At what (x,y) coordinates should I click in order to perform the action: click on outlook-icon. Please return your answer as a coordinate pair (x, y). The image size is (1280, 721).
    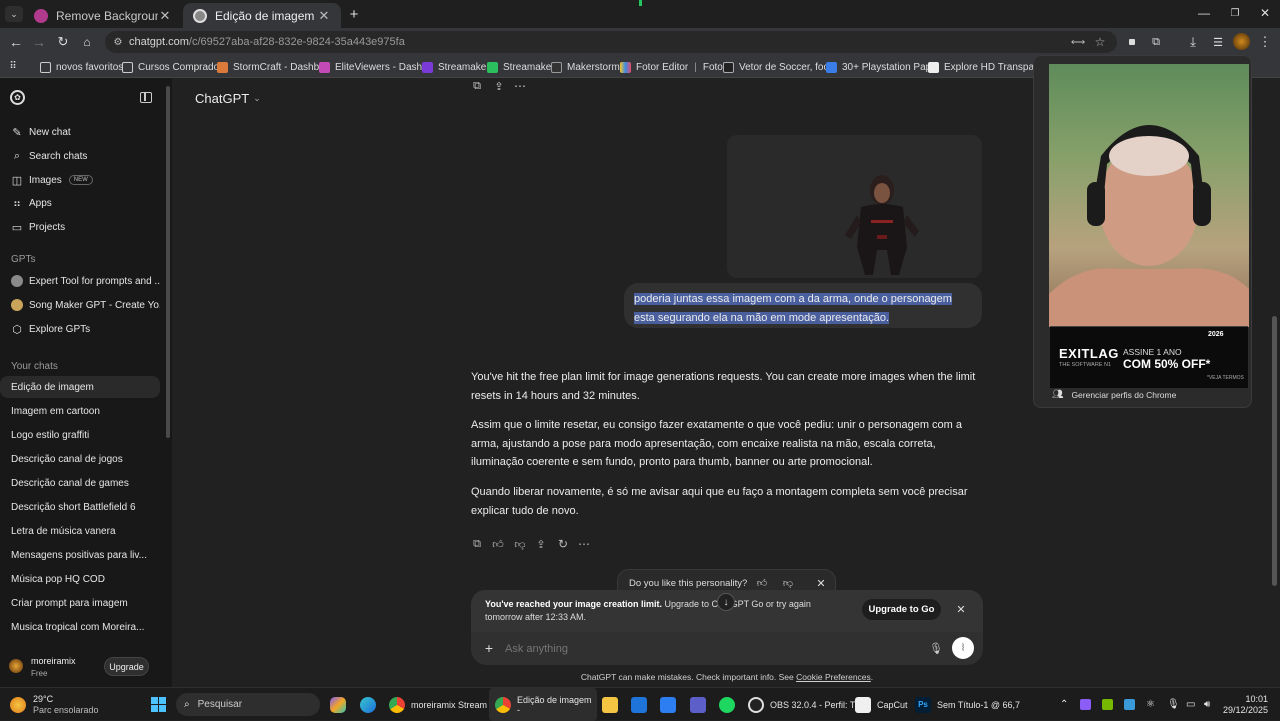
    Looking at the image, I should click on (639, 704).